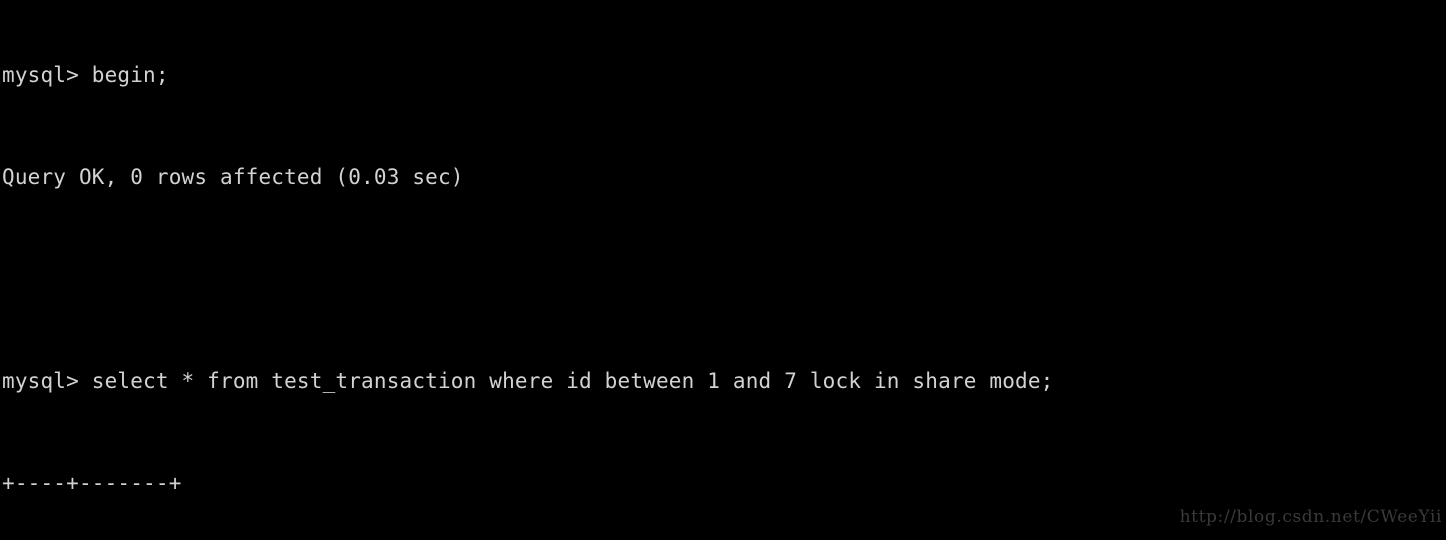 This screenshot has height=540, width=1446. Describe the element at coordinates (85, 75) in the screenshot. I see `terminal-line-begin-command: mysql> begin;` at that location.